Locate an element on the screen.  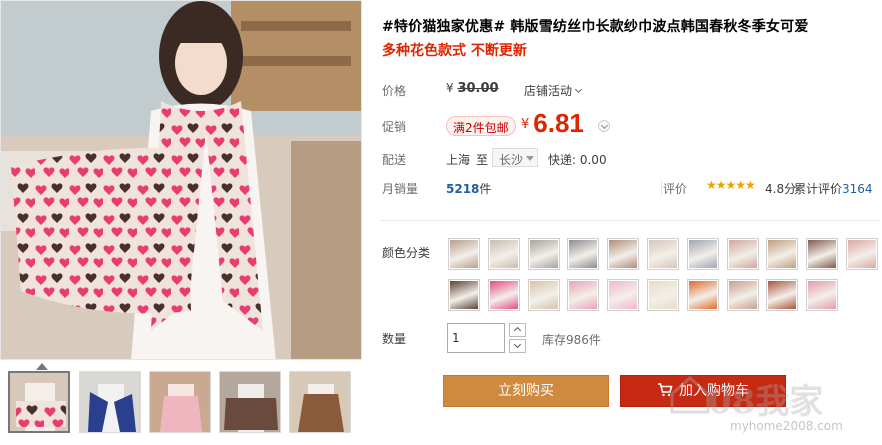
monthly-sales-count: 5218 is located at coordinates (463, 189).